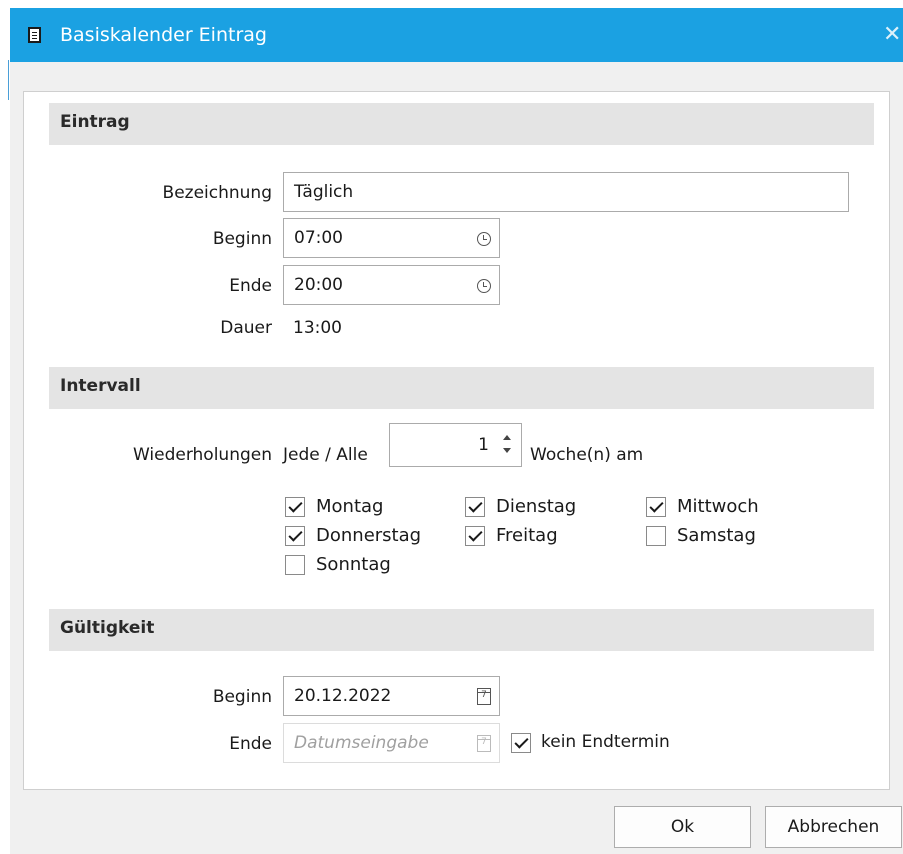 The image size is (903, 854). I want to click on document-list-icon, so click(34, 35).